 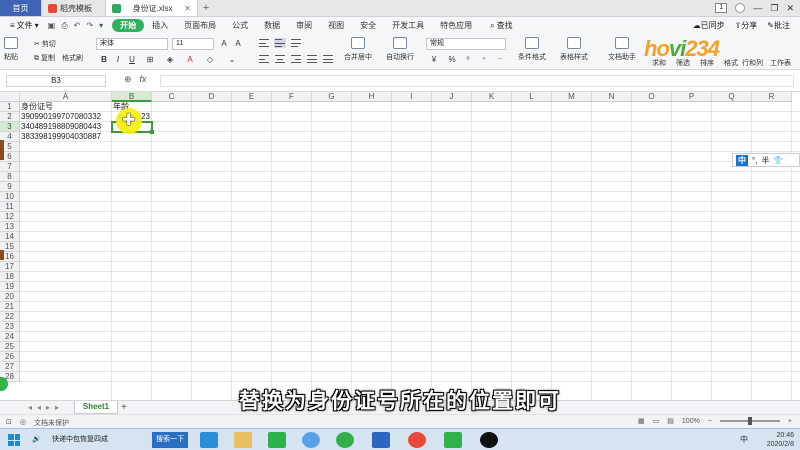 I want to click on wps-writer-icon, so click(x=381, y=440).